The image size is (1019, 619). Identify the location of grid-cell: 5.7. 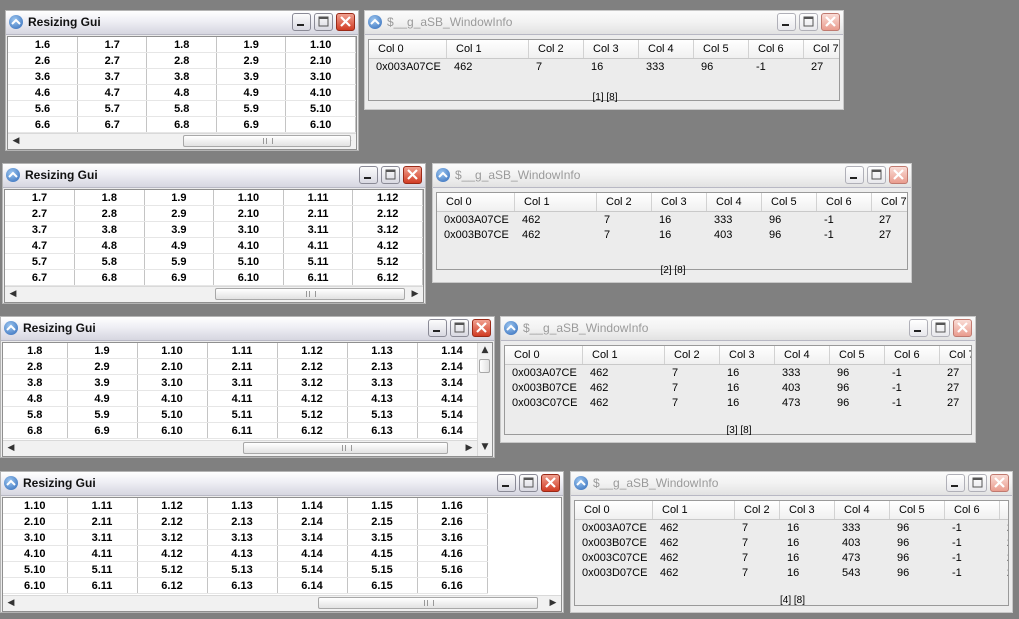
(40, 261).